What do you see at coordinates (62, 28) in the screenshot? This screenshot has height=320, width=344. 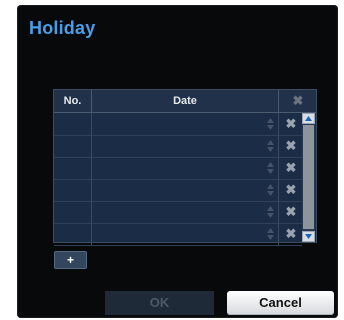 I see `dialog-title: Holiday` at bounding box center [62, 28].